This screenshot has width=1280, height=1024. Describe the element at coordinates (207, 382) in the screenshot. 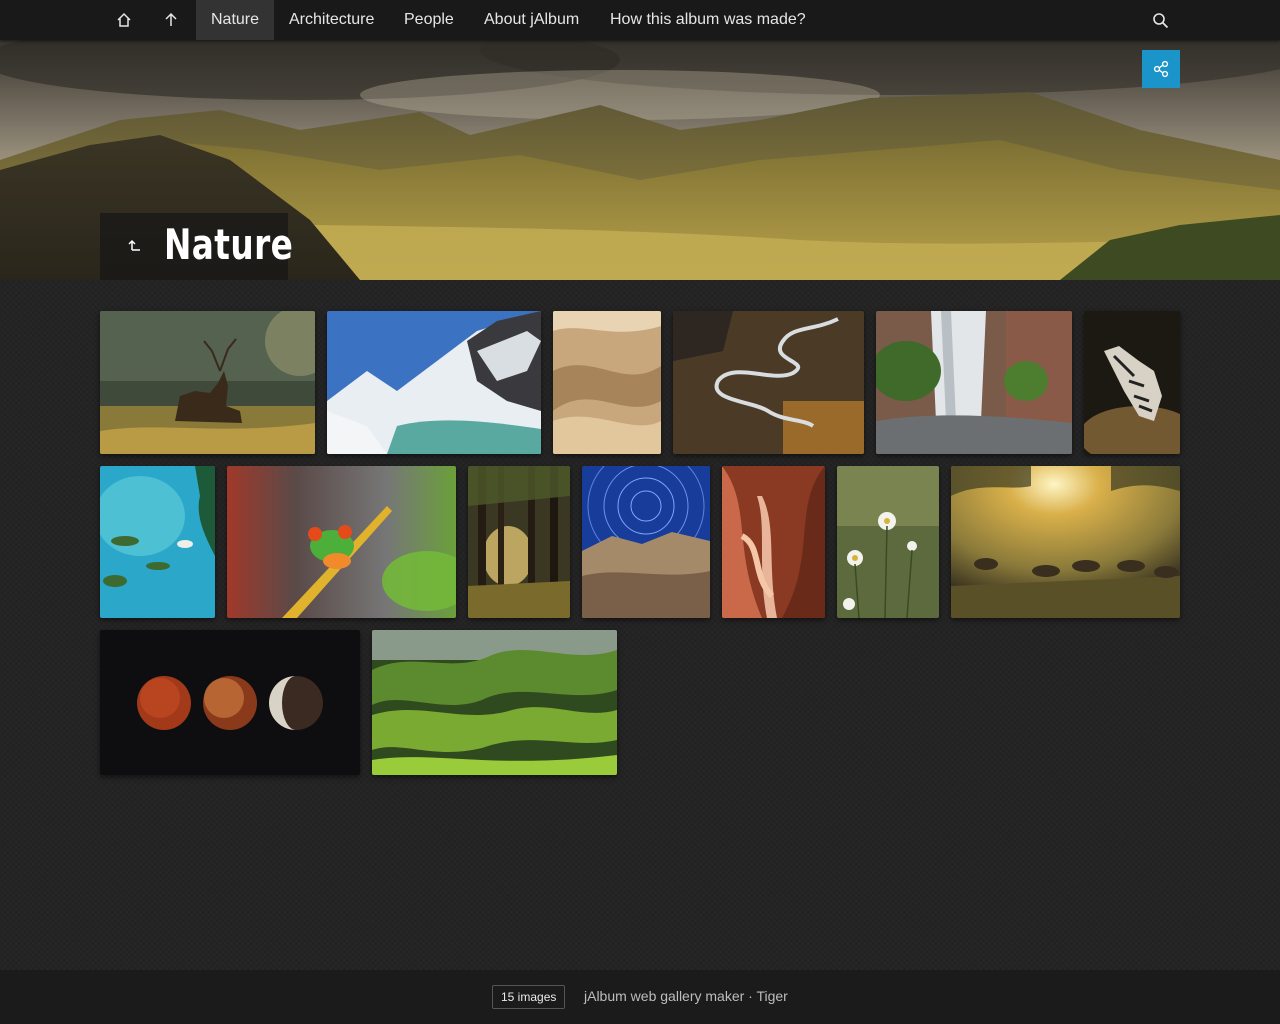

I see `deer-thumbnail` at that location.